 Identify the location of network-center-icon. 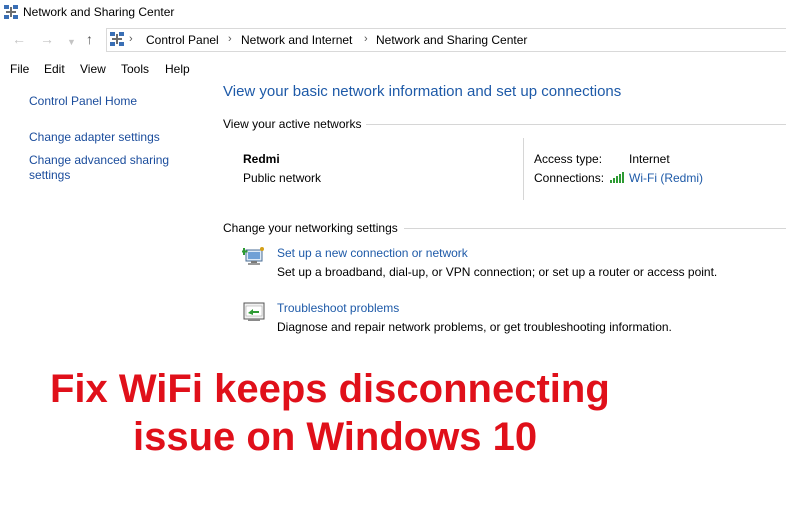
(11, 13).